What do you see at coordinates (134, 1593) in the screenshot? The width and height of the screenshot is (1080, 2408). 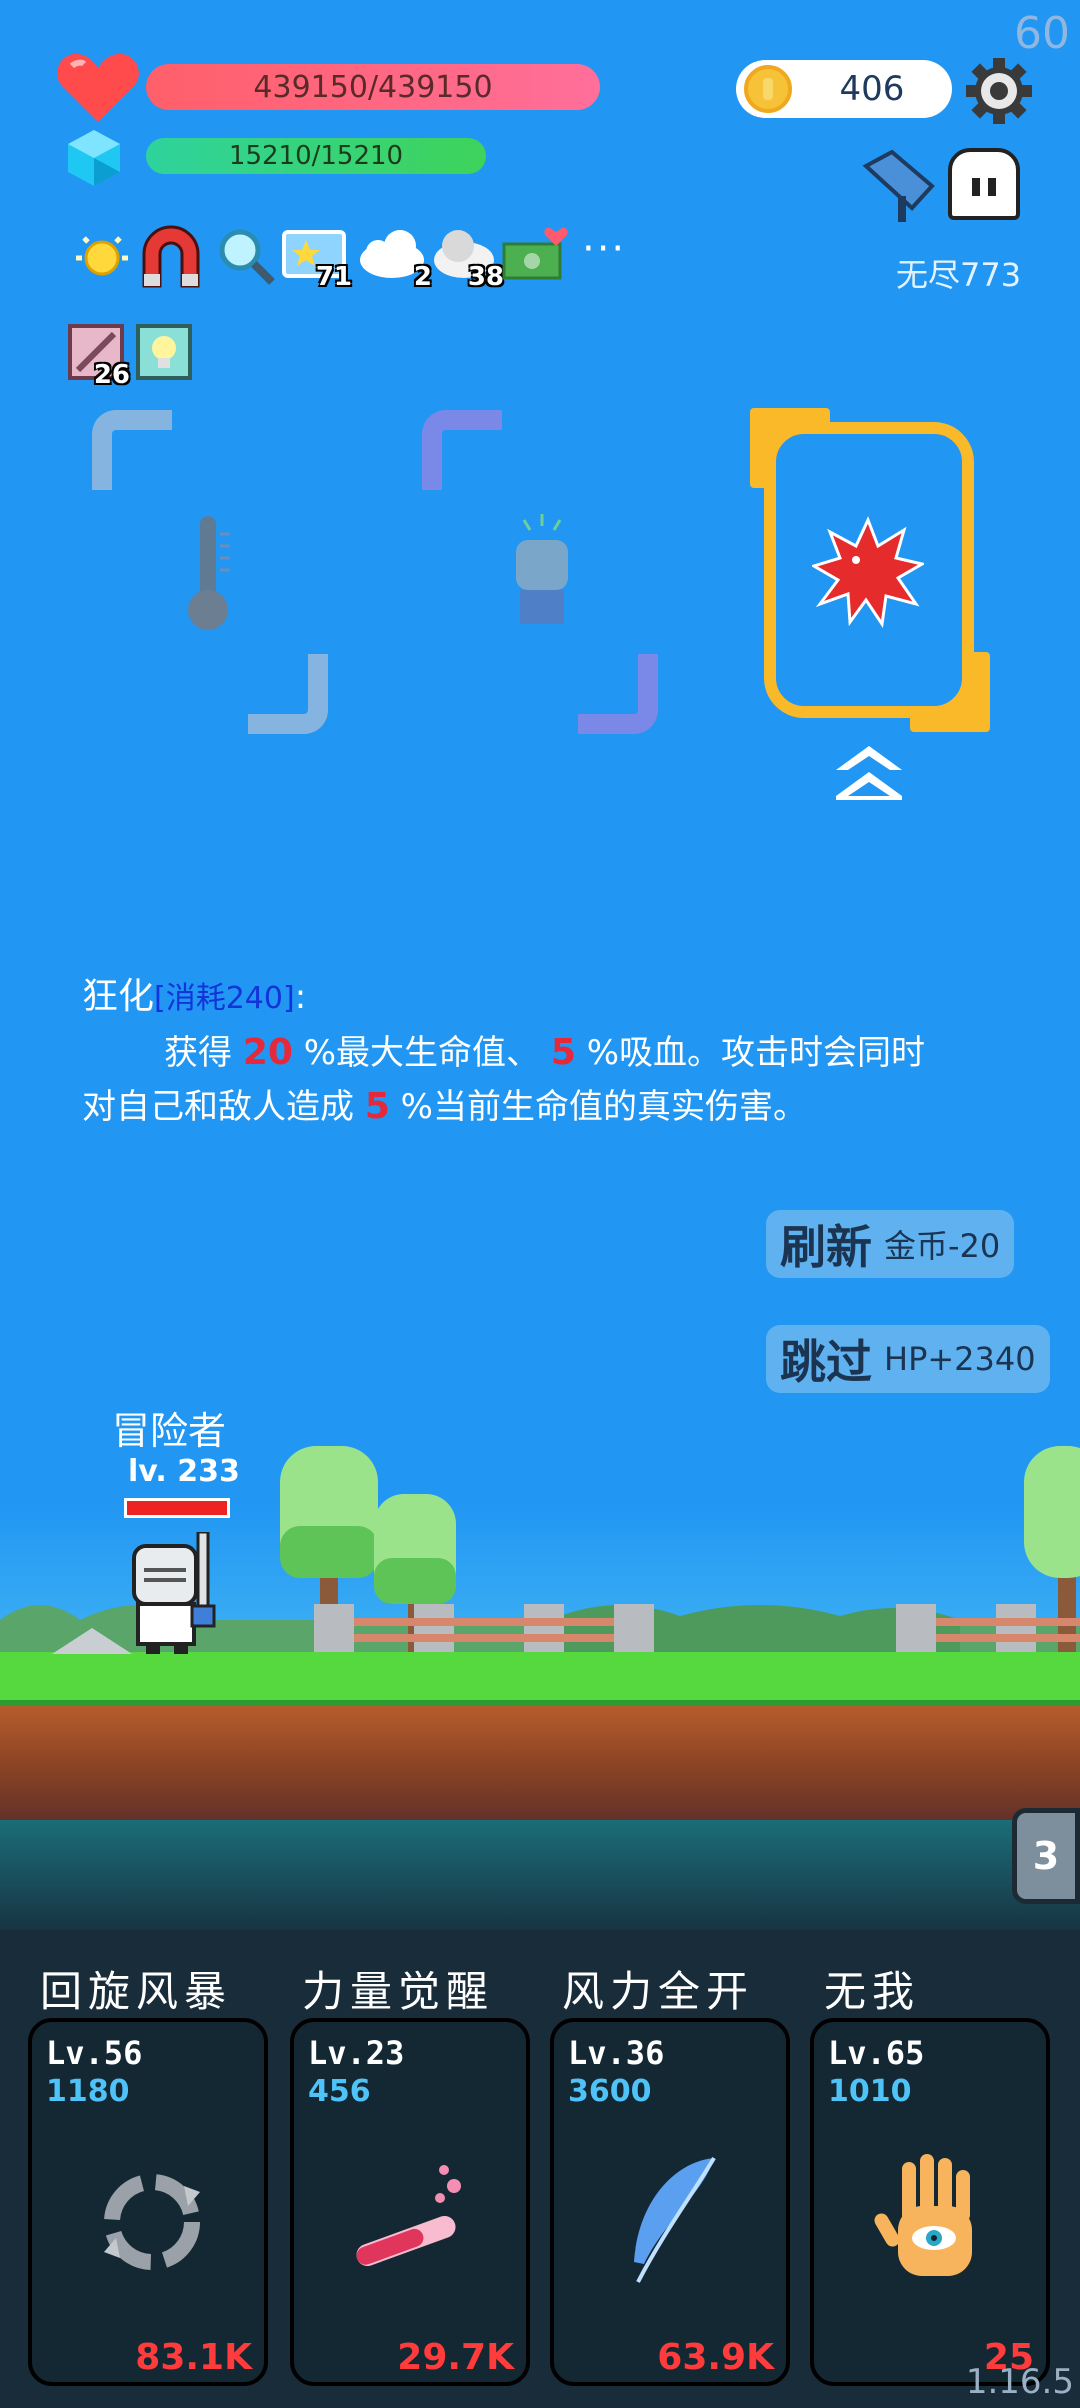 I see `knight-player` at bounding box center [134, 1593].